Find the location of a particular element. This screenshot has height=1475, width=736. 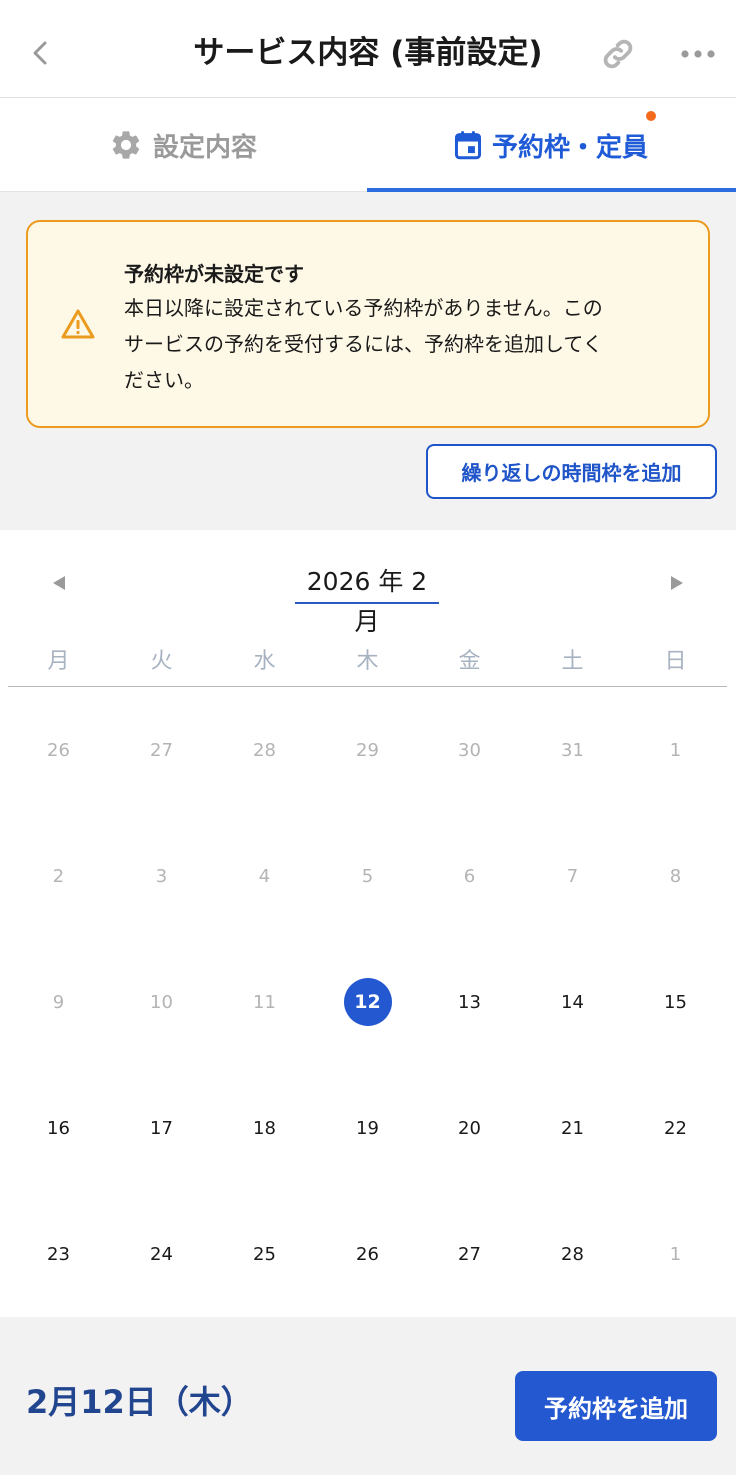

add-recurring-slot-button: 繰り返しの時間枠を追加 is located at coordinates (571, 471).